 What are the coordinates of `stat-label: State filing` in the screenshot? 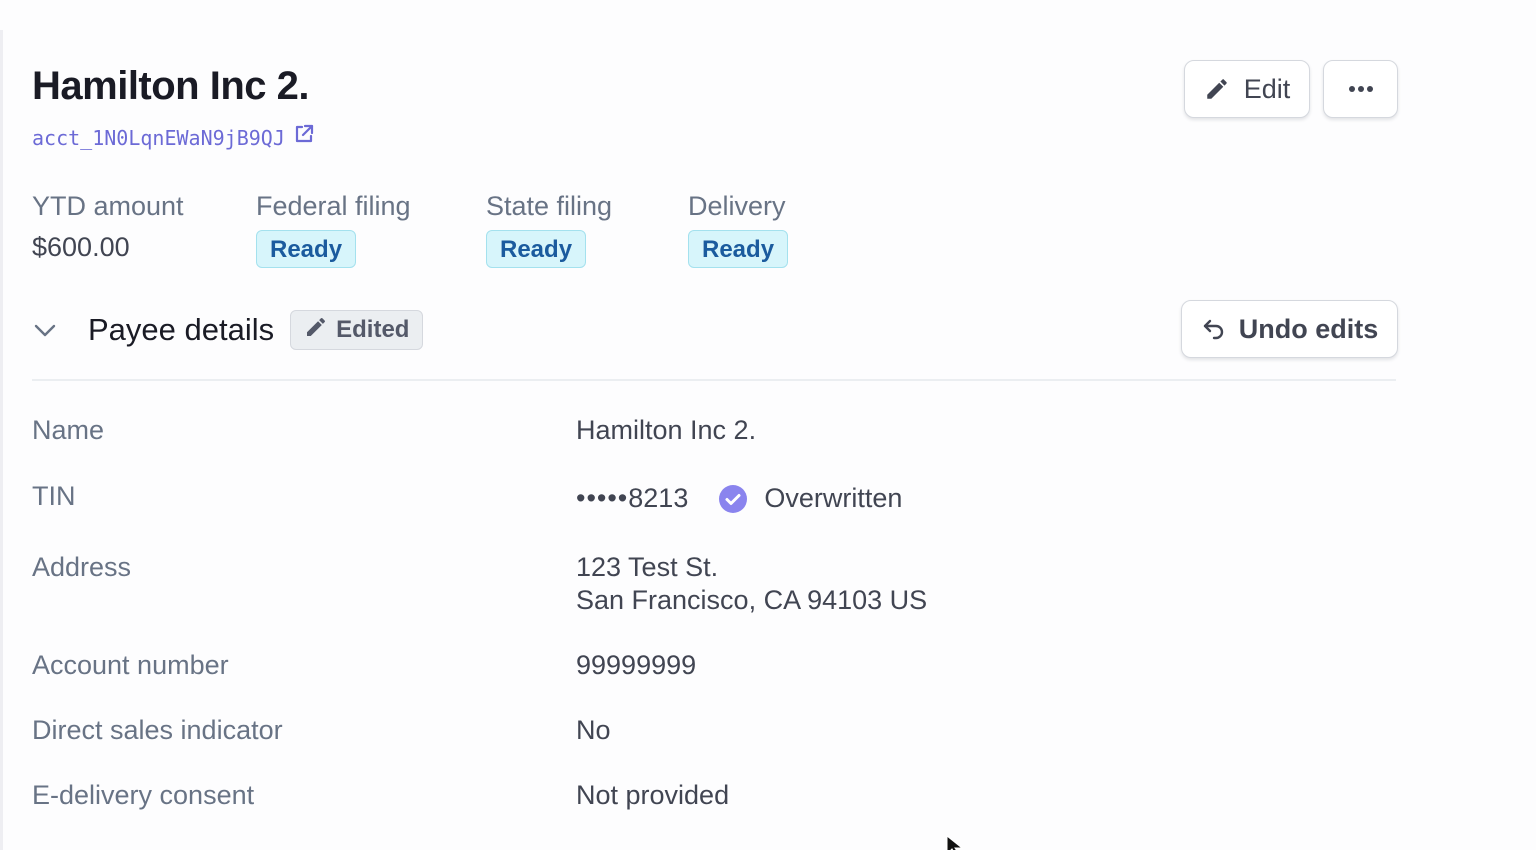 It's located at (549, 206).